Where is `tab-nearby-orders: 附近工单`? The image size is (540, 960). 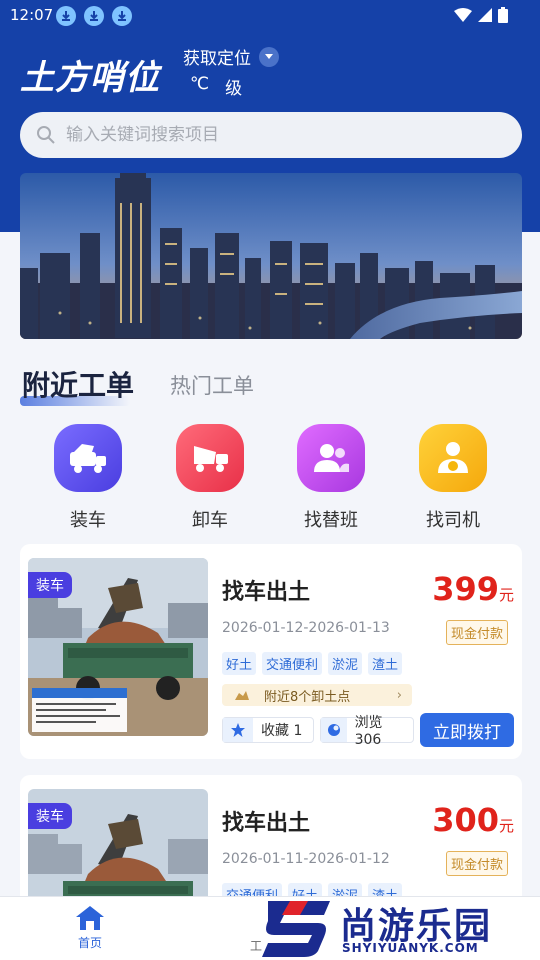
tab-nearby-orders: 附近工单 is located at coordinates (78, 384).